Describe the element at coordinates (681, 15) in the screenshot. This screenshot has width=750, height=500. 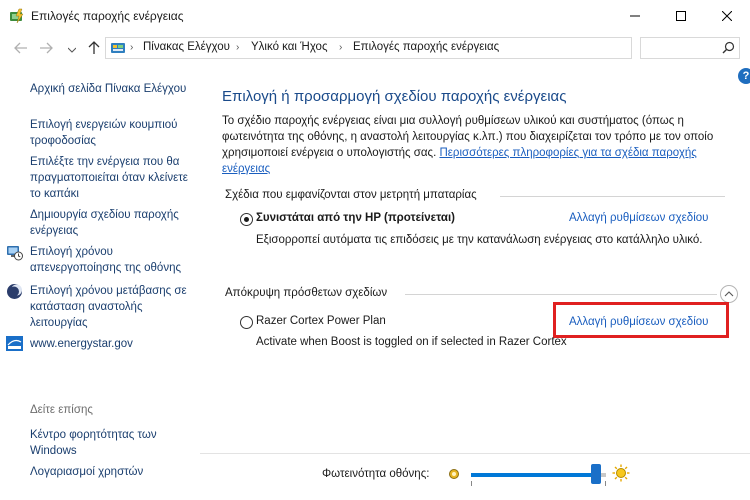
I see `maximize-button` at that location.